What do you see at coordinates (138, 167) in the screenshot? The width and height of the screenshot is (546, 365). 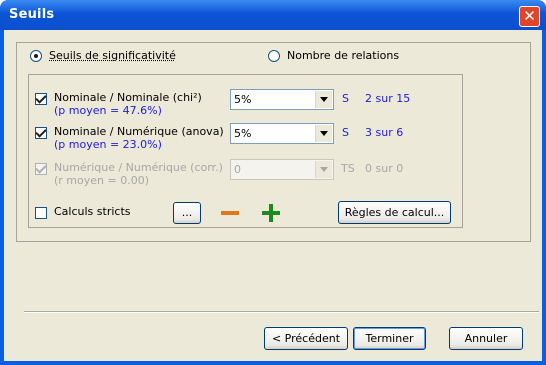 I see `label-numeric-numeric: Numérique / Numérique (corr.)` at bounding box center [138, 167].